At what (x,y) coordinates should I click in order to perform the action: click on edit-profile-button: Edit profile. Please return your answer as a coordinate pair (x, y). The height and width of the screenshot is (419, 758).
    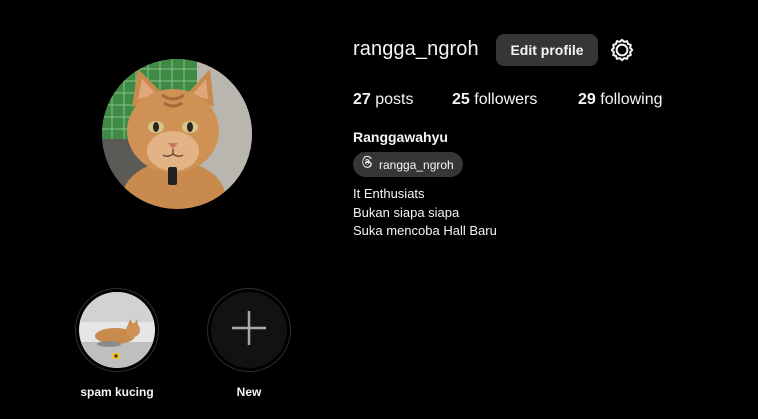
    Looking at the image, I should click on (547, 50).